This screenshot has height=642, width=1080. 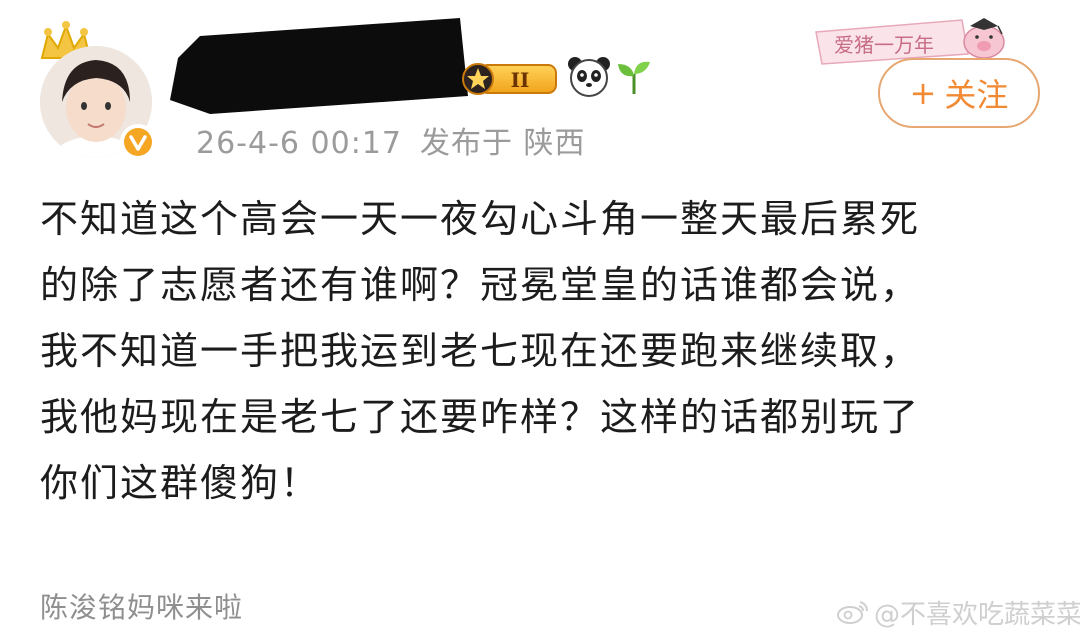 I want to click on post-body-line: 的除了志愿者还有谁啊？冠冕堂皇的话谁都会说，, so click(x=480, y=285).